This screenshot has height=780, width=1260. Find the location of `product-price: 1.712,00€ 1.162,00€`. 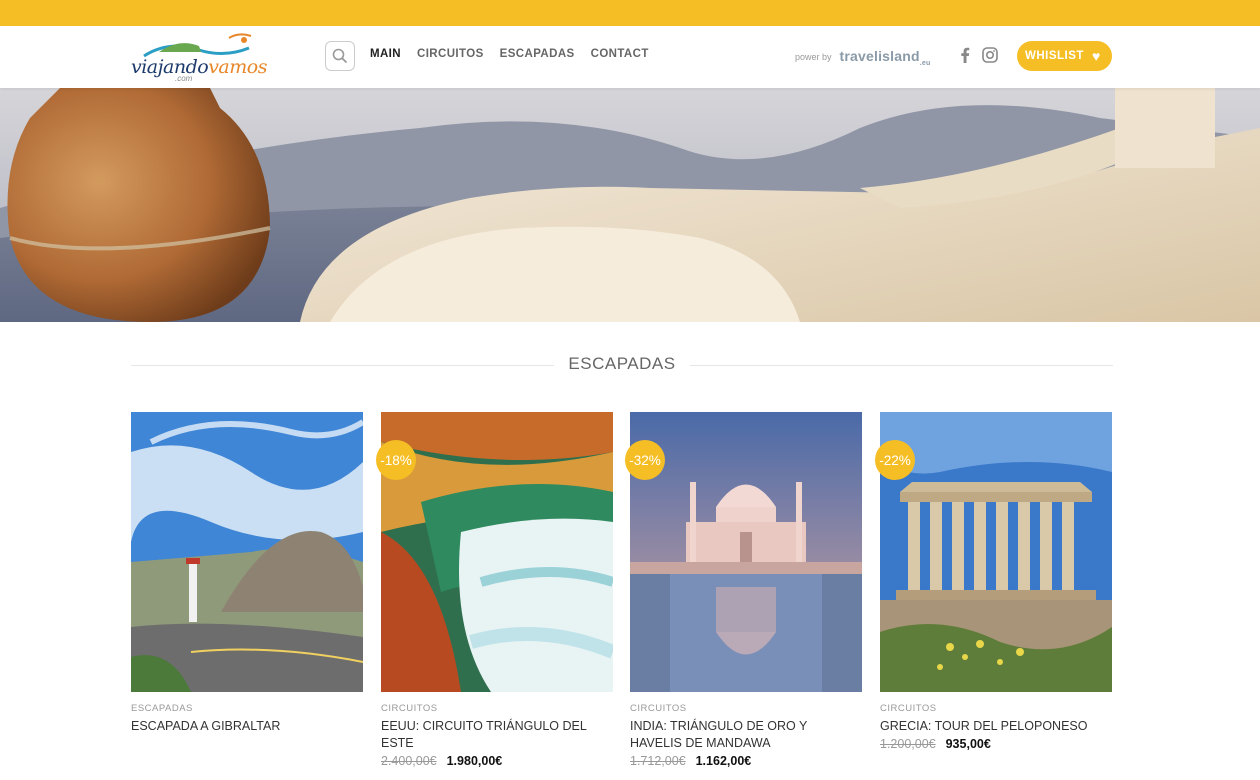

product-price: 1.712,00€ 1.162,00€ is located at coordinates (746, 761).